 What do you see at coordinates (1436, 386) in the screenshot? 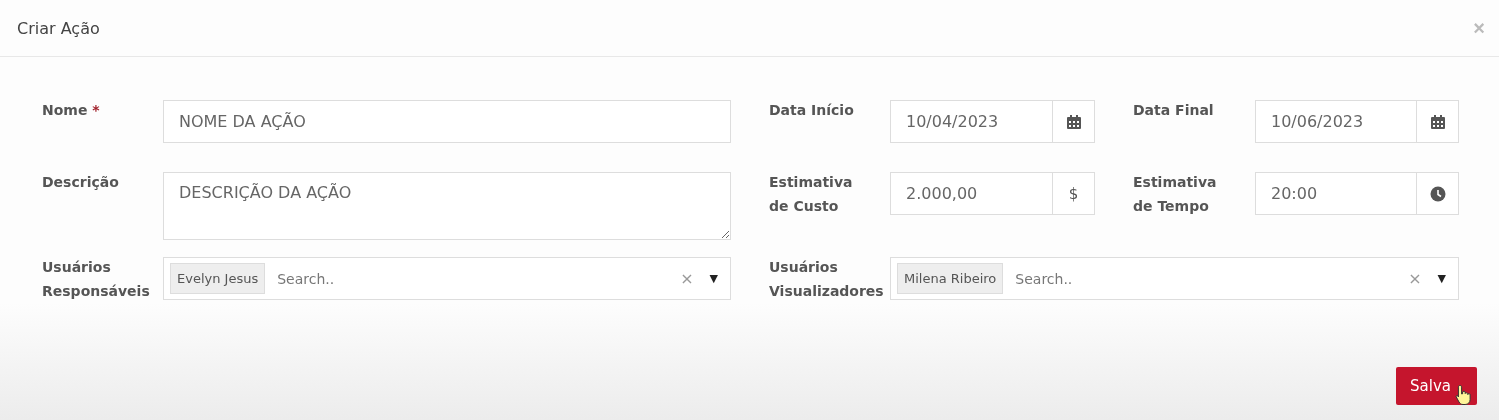
I see `save-button: Salva` at bounding box center [1436, 386].